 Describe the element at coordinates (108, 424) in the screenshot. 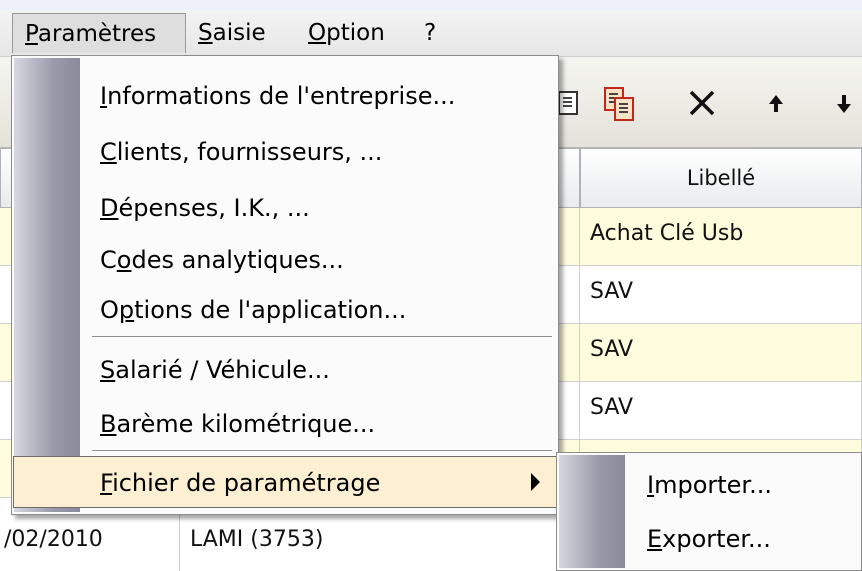

I see `menu-item-accesskey: B` at that location.